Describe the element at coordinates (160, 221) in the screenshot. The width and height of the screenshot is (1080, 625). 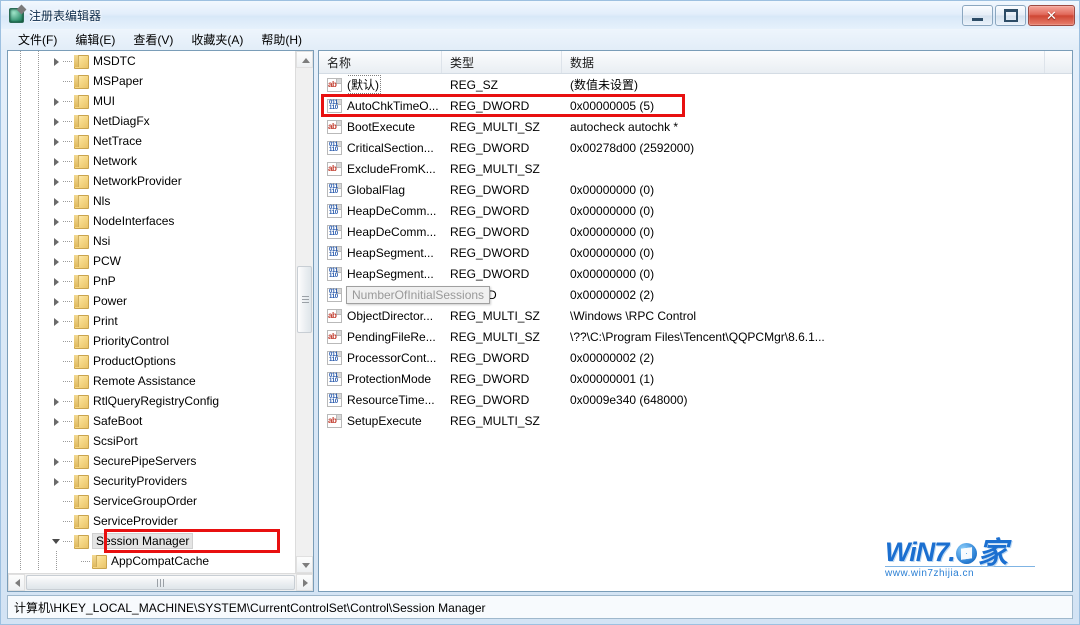
I see `tree-item-nodeinterfaces: NodeInterfaces` at that location.